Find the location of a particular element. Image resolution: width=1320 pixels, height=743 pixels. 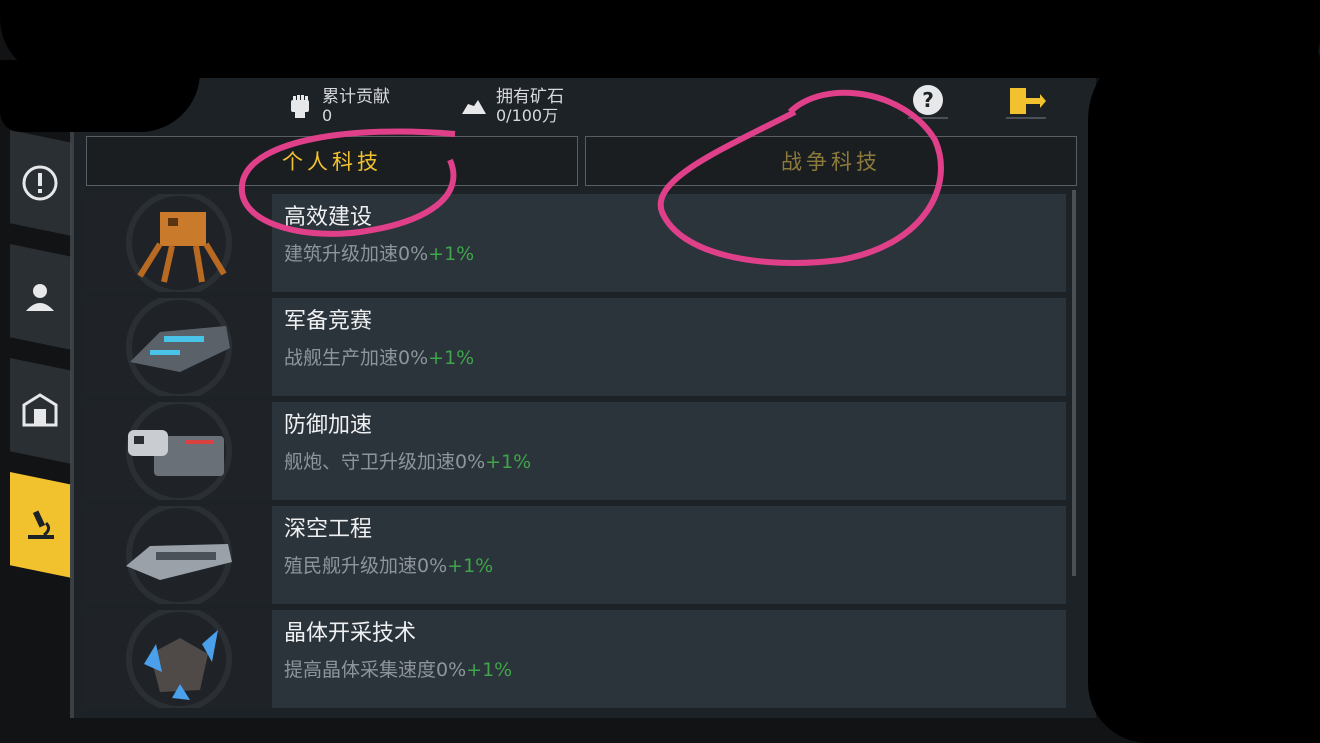

sidebar-item-alert is located at coordinates (41, 183).